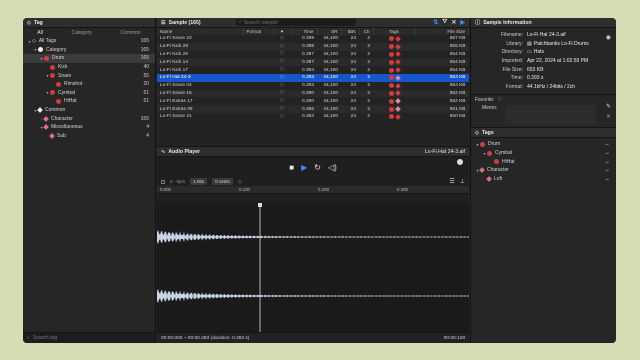 The width and height of the screenshot is (640, 360). What do you see at coordinates (313, 109) in the screenshot?
I see `table-row: Lo-Fi Extras 08 ♡ 0.386 44,100 24 2 651 KB` at bounding box center [313, 109].